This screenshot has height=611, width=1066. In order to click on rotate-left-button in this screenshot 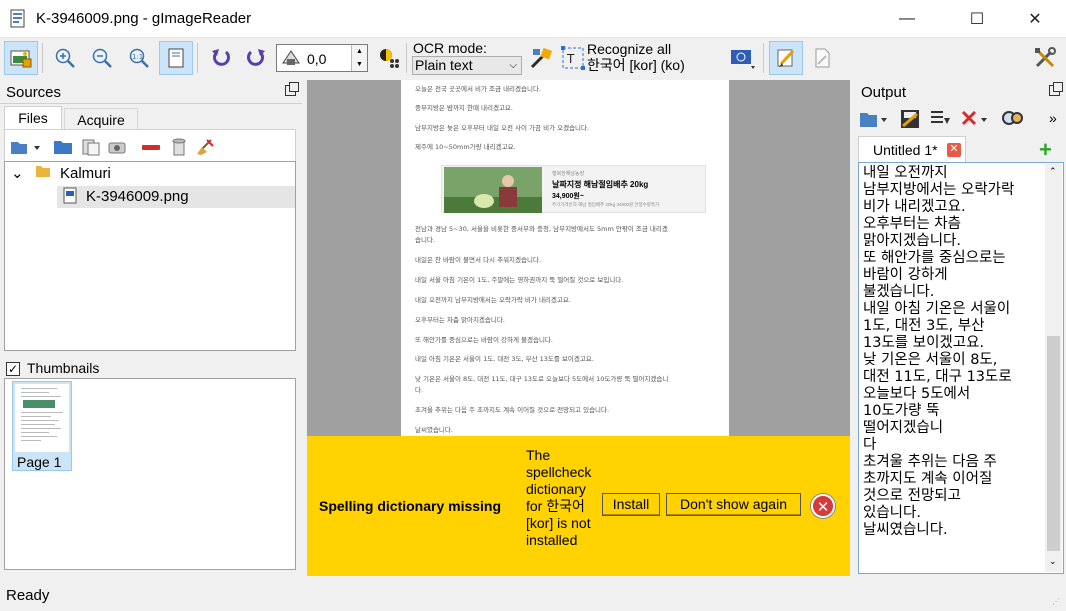, I will do `click(221, 58)`.